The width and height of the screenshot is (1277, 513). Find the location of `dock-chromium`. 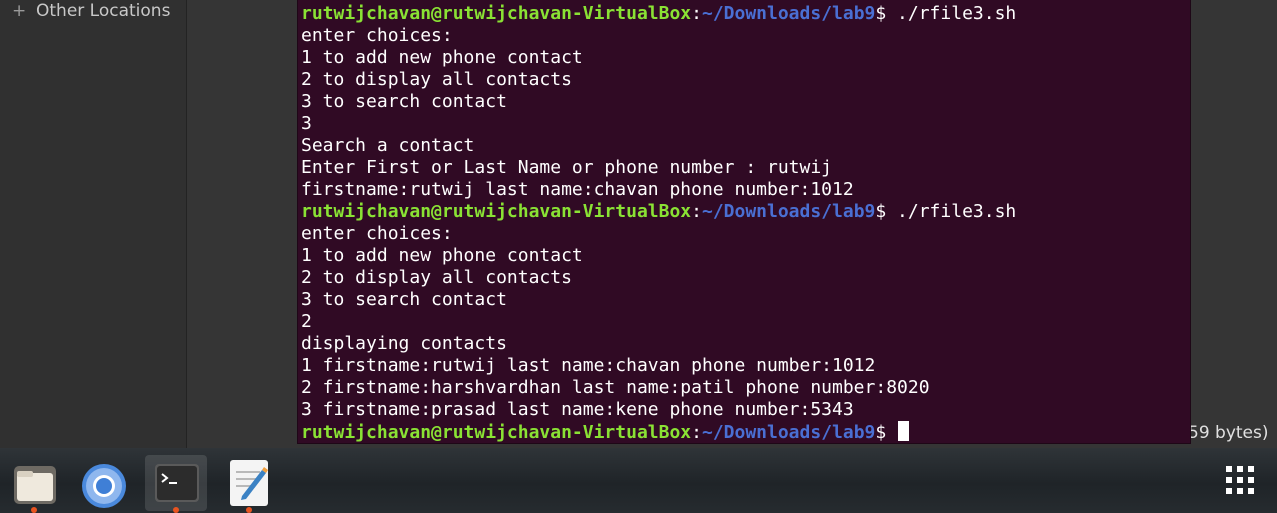

dock-chromium is located at coordinates (104, 483).